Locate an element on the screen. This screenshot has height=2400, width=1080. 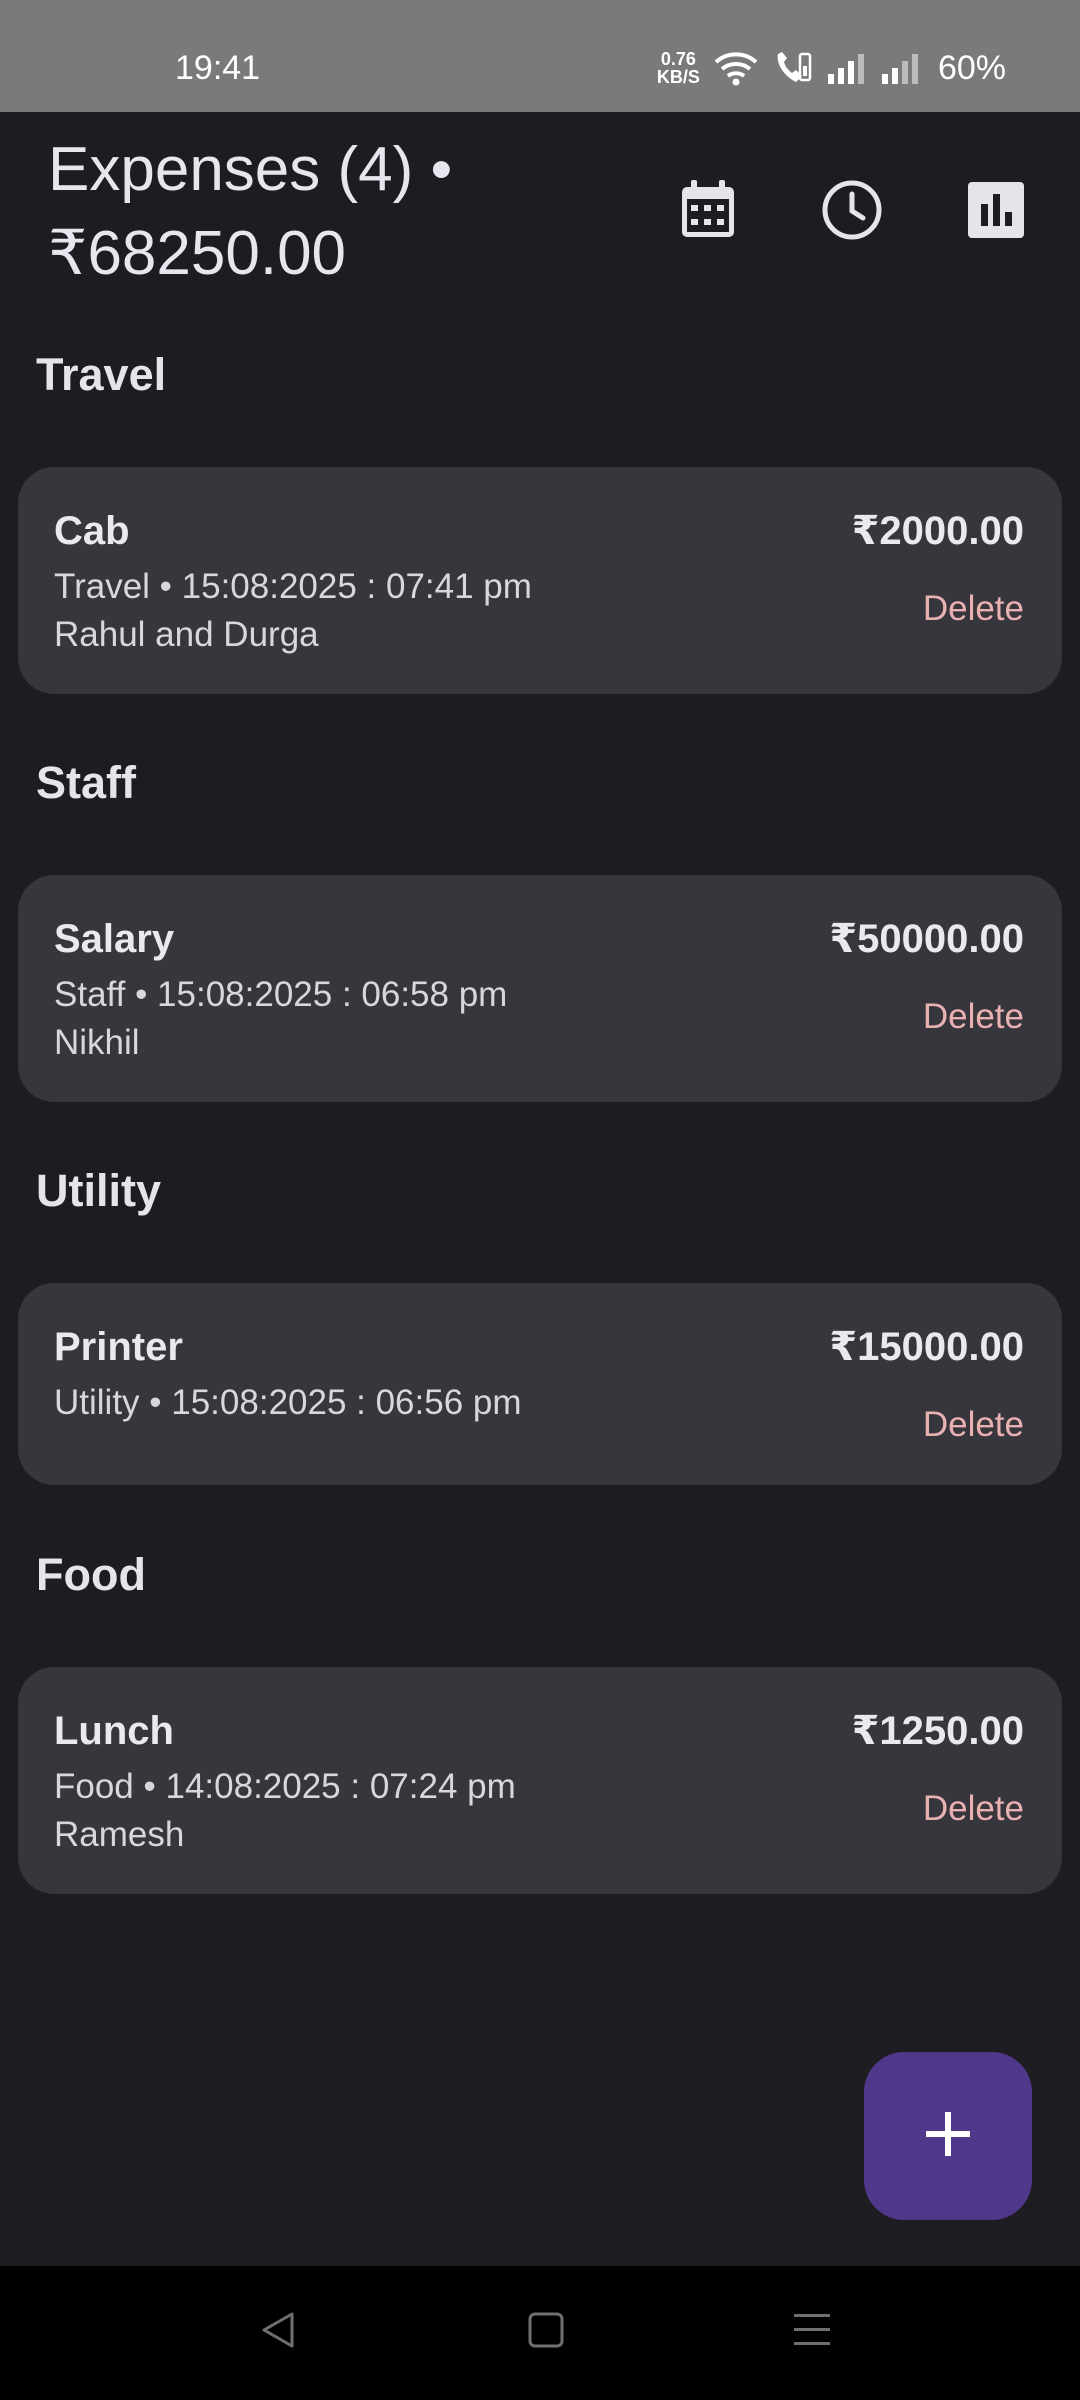
expense-category-date: Food • 14:08:2025 : 07:24 pm is located at coordinates (285, 1786).